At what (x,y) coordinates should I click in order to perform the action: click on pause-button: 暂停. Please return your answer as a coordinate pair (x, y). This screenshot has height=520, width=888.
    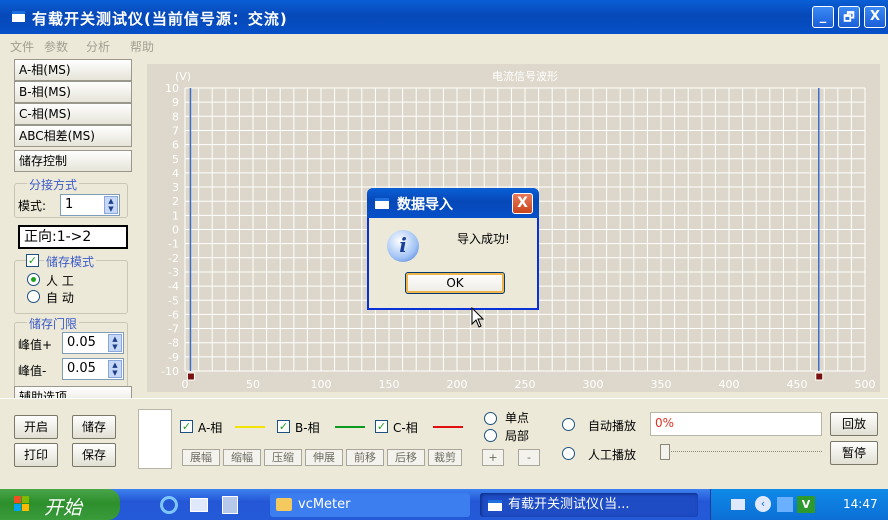
    Looking at the image, I should click on (854, 453).